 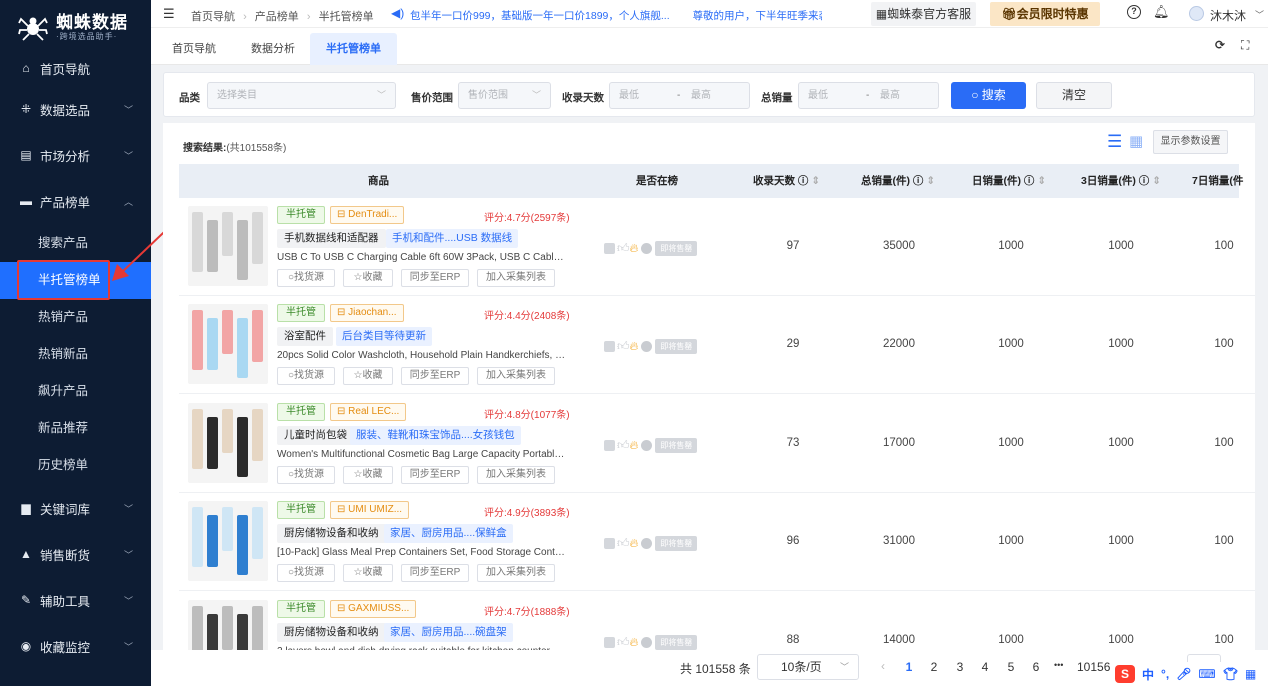 What do you see at coordinates (1259, 14) in the screenshot?
I see `chevron-down-icon: ﹀` at bounding box center [1259, 14].